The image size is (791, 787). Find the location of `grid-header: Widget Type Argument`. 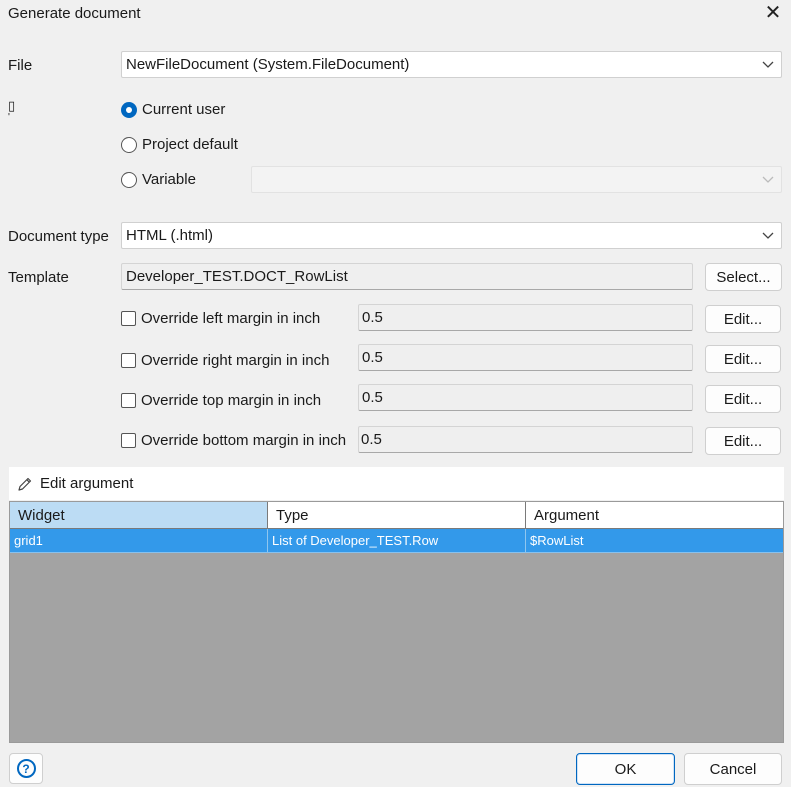

grid-header: Widget Type Argument is located at coordinates (396, 515).